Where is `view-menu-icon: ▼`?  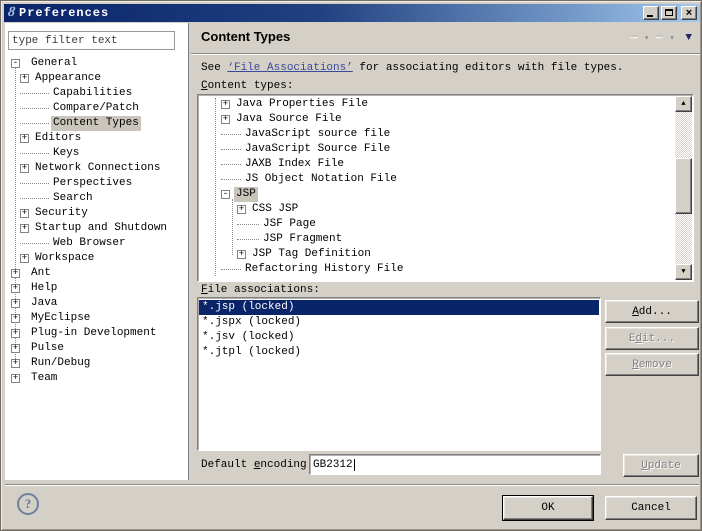
view-menu-icon: ▼ is located at coordinates (688, 38).